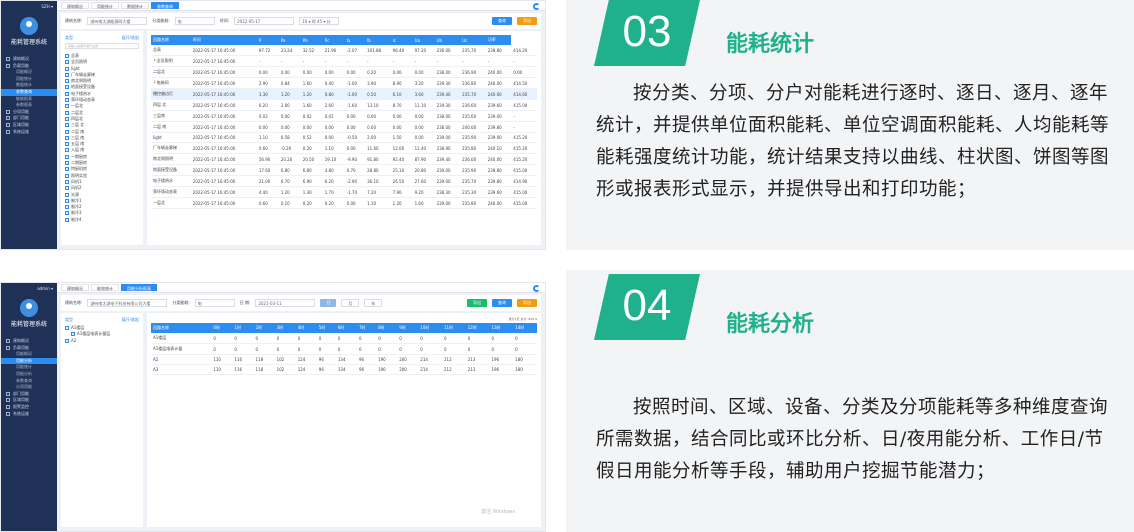  I want to click on table-row: └ 全员照明 2022-05-17 16:45:00- - - - - - - - - - - -, so click(344, 61).